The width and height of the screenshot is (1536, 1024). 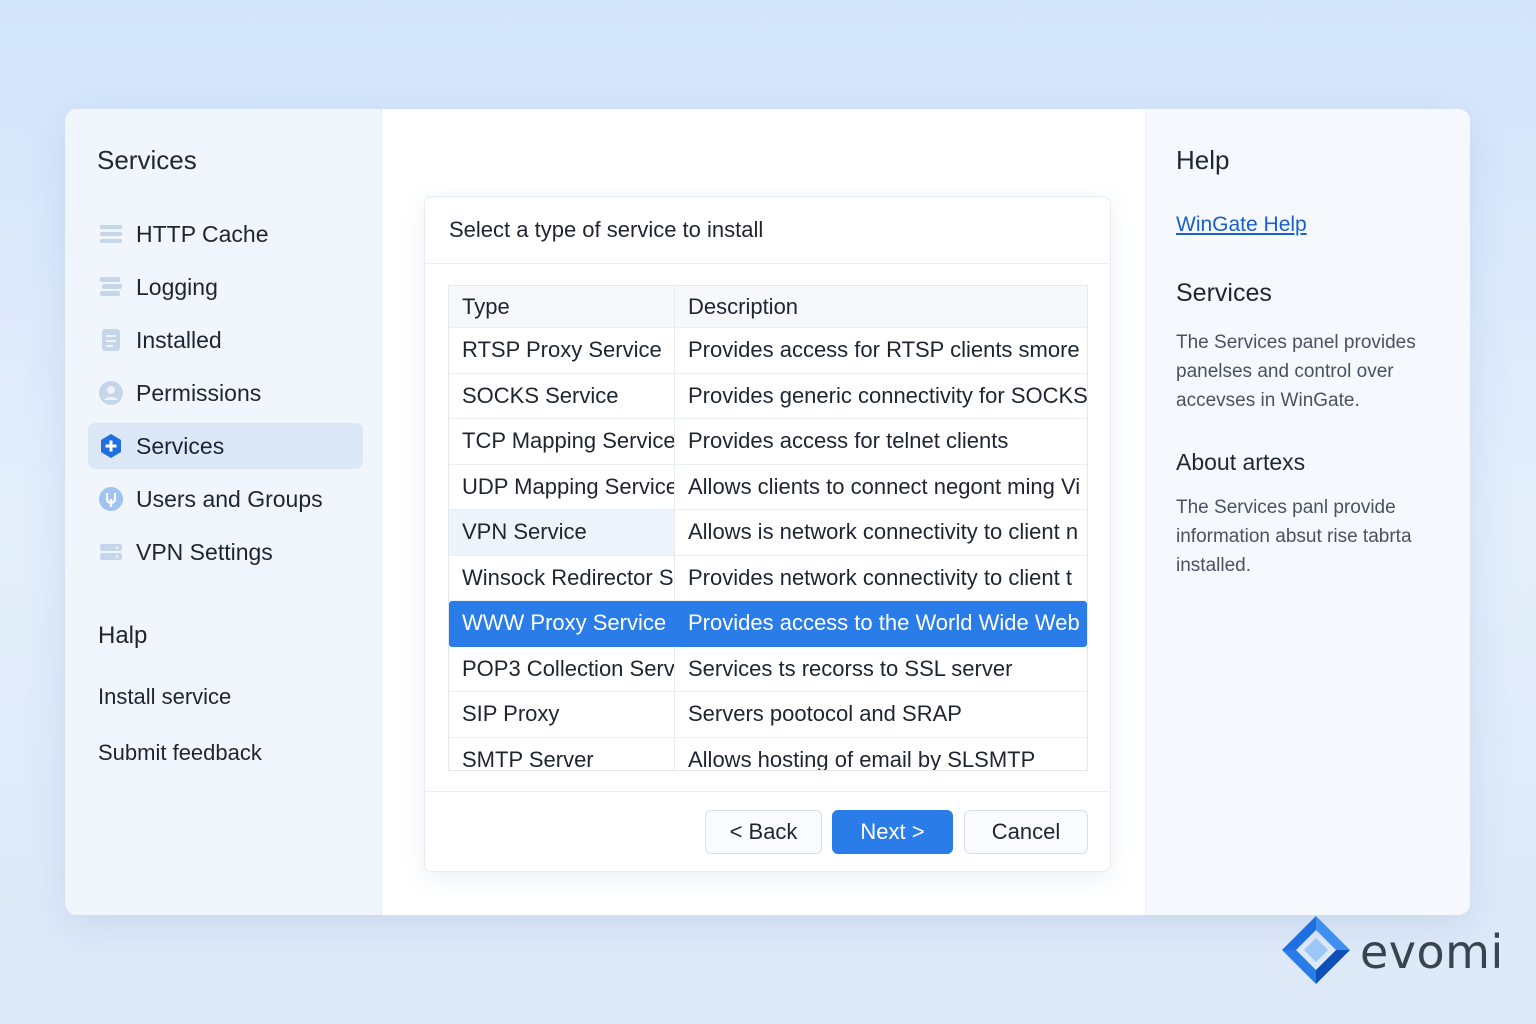 I want to click on services-plus-icon, so click(x=111, y=446).